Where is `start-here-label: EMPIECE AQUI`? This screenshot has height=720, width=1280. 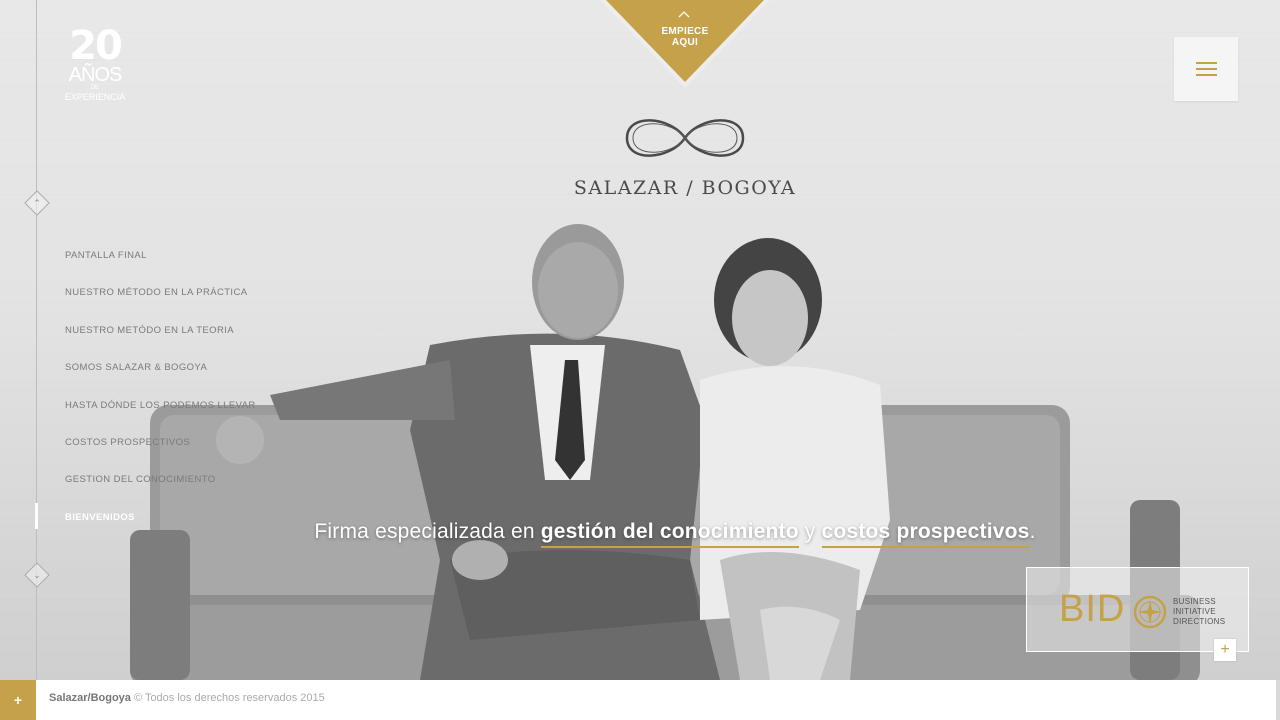
start-here-label: EMPIECE AQUI is located at coordinates (685, 37).